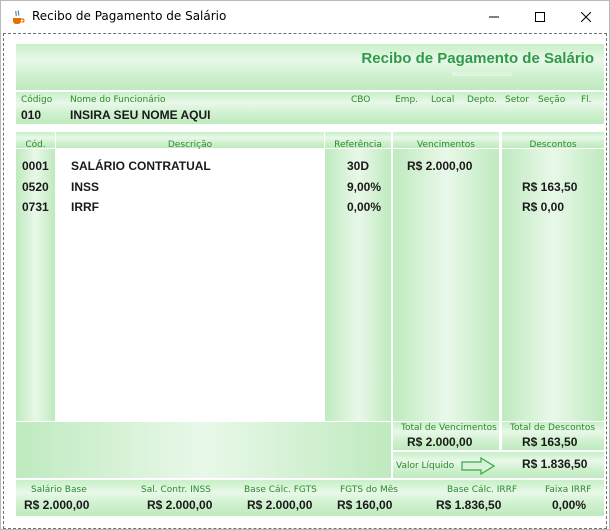  What do you see at coordinates (364, 187) in the screenshot?
I see `row-referencia: 9,00%` at bounding box center [364, 187].